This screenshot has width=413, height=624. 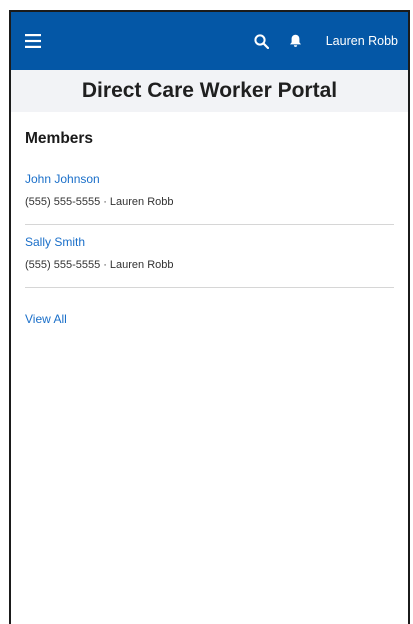 What do you see at coordinates (46, 319) in the screenshot?
I see `view-all-link: View All` at bounding box center [46, 319].